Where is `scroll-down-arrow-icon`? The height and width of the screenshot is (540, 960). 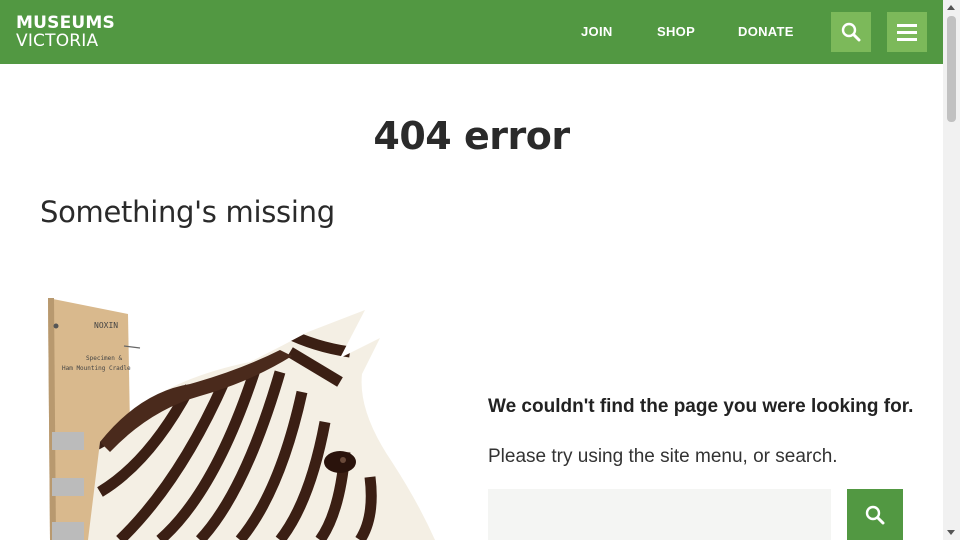
scroll-down-arrow-icon is located at coordinates (951, 532).